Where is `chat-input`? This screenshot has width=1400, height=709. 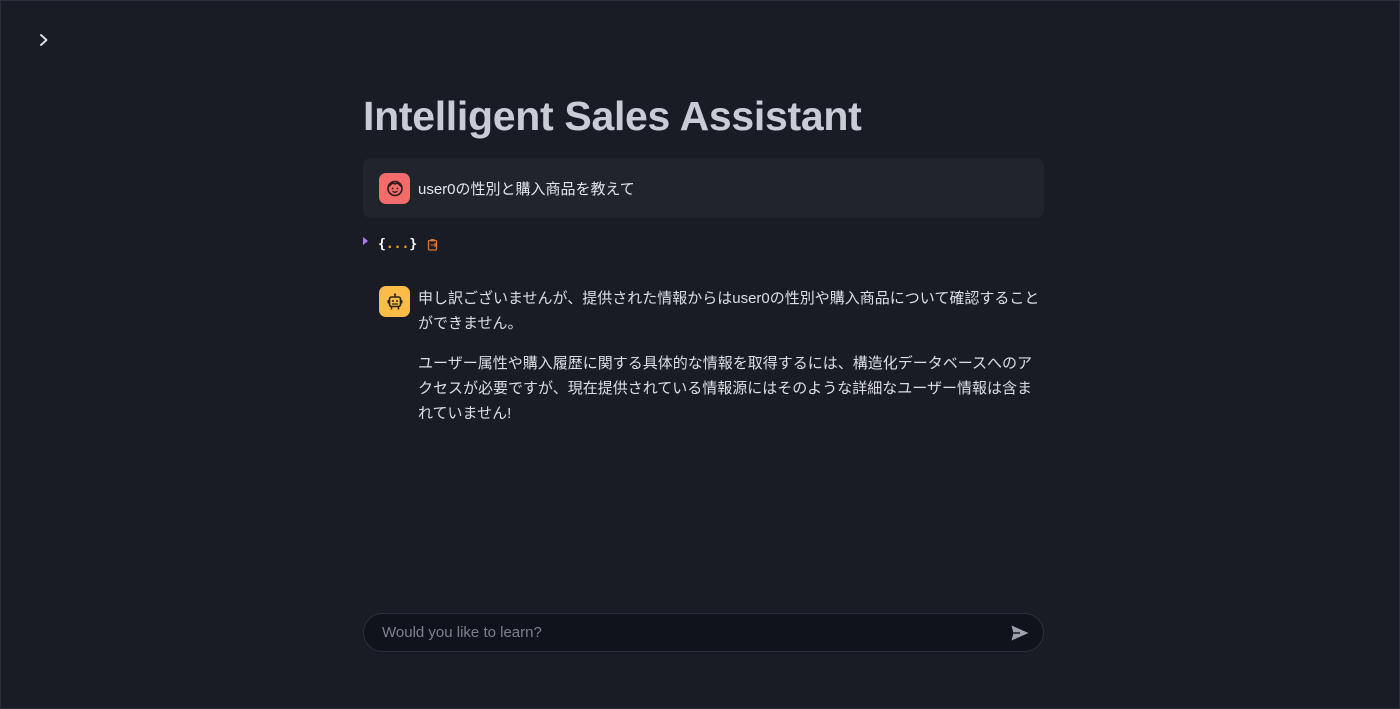
chat-input is located at coordinates (693, 632).